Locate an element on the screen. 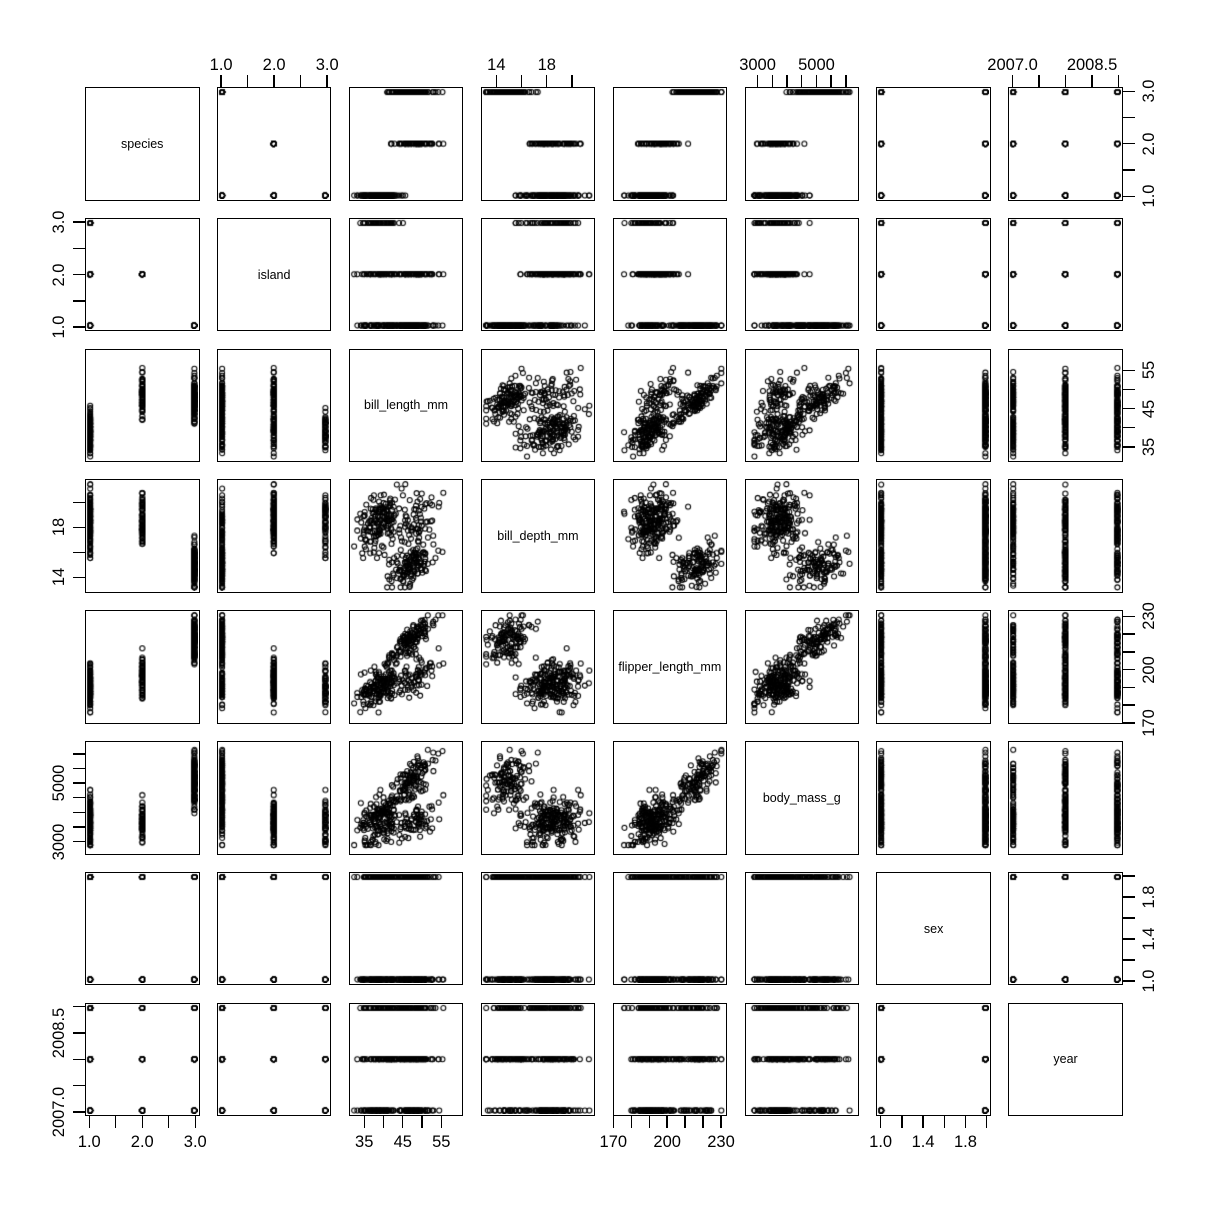 The height and width of the screenshot is (1224, 1224). scatter-panel-sex-vs-species is located at coordinates (933, 144).